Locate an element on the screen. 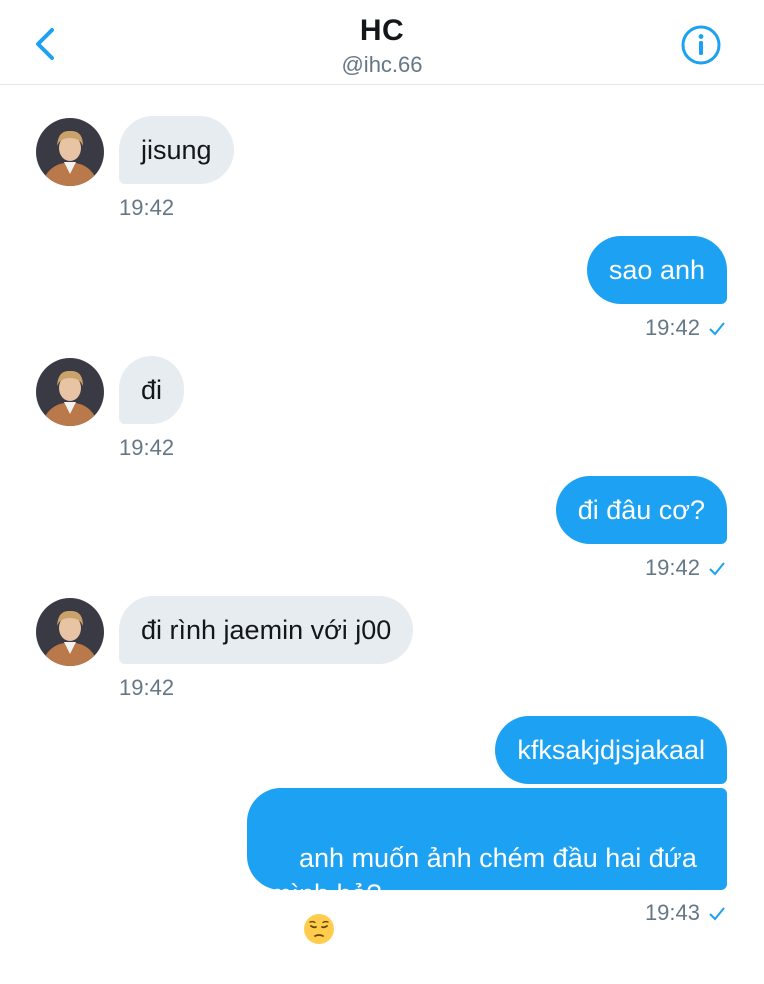 The image size is (764, 984). conversation-header: HC @ihc.66 is located at coordinates (382, 42).